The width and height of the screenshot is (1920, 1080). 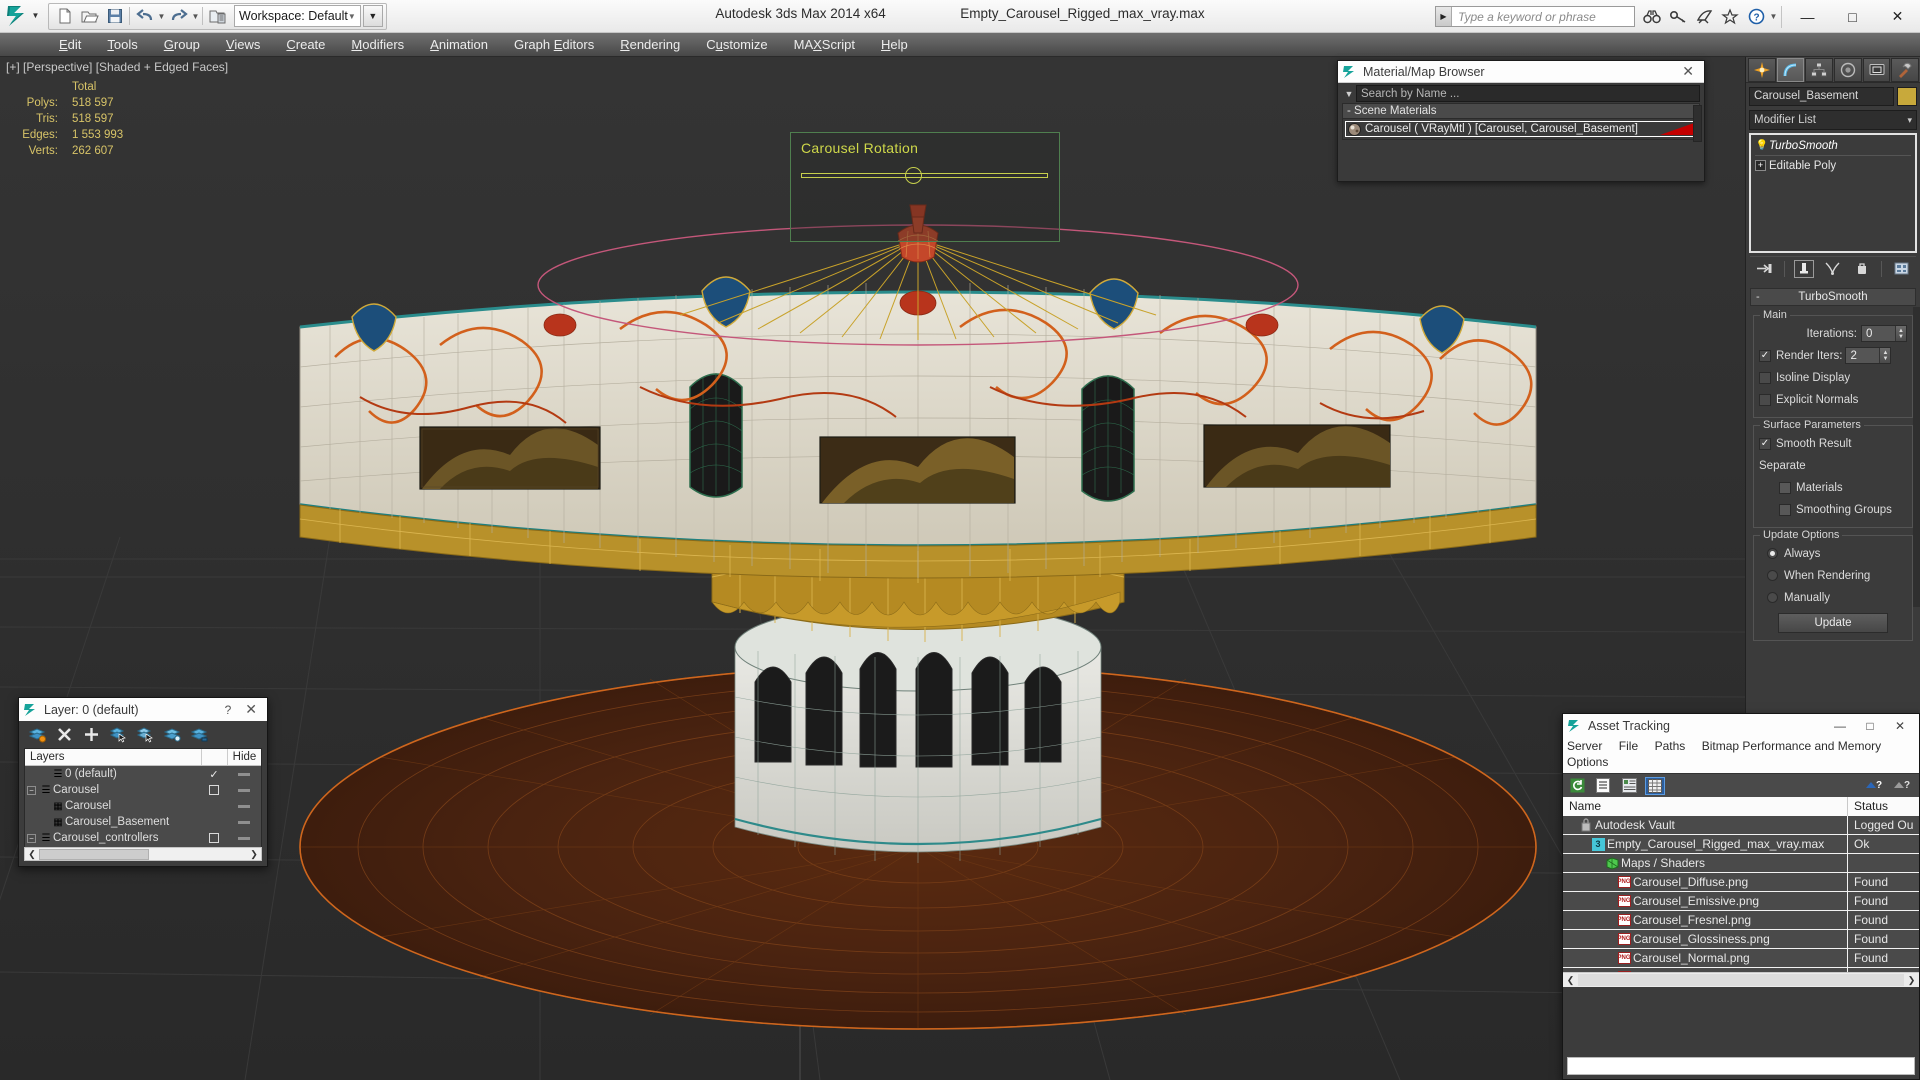 I want to click on iterations-row: Iterations: 0 ▲ ▼, so click(x=1833, y=333).